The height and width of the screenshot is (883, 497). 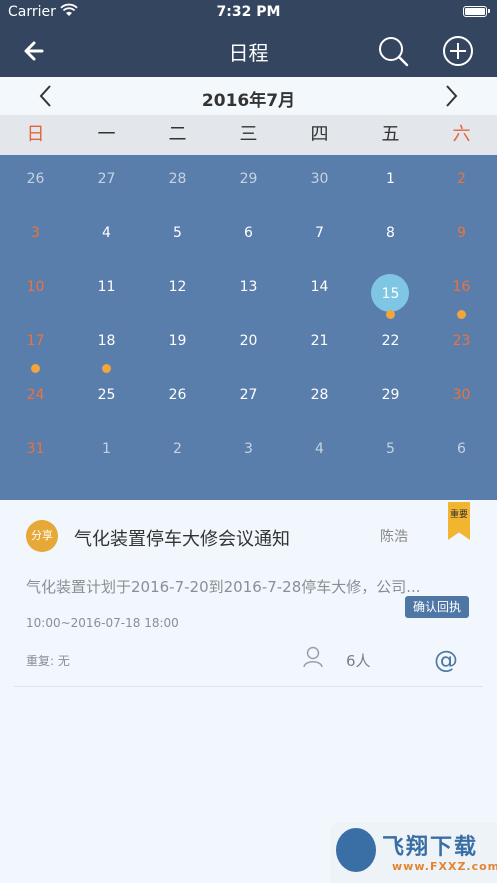 I want to click on calendar-day: 15, so click(x=390, y=291).